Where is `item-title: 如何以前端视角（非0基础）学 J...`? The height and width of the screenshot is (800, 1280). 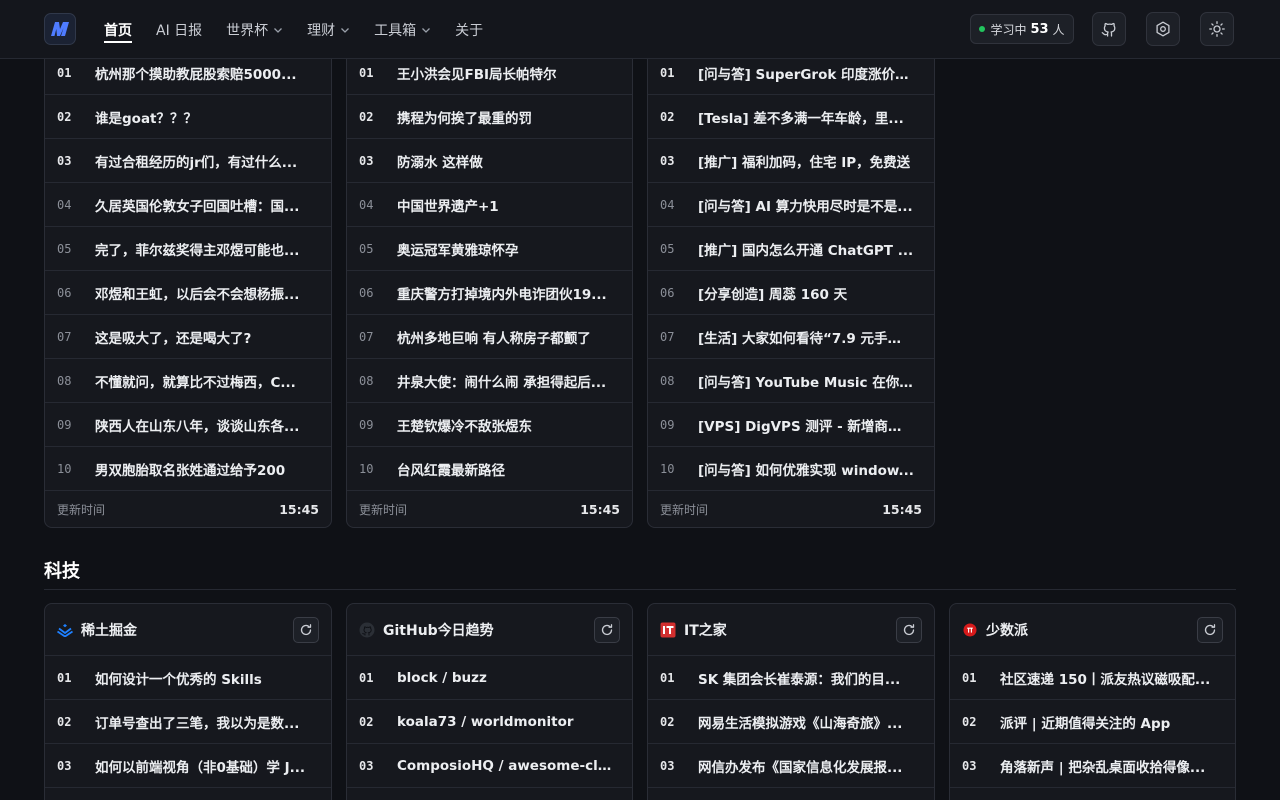 item-title: 如何以前端视角（非0基础）学 J... is located at coordinates (200, 766).